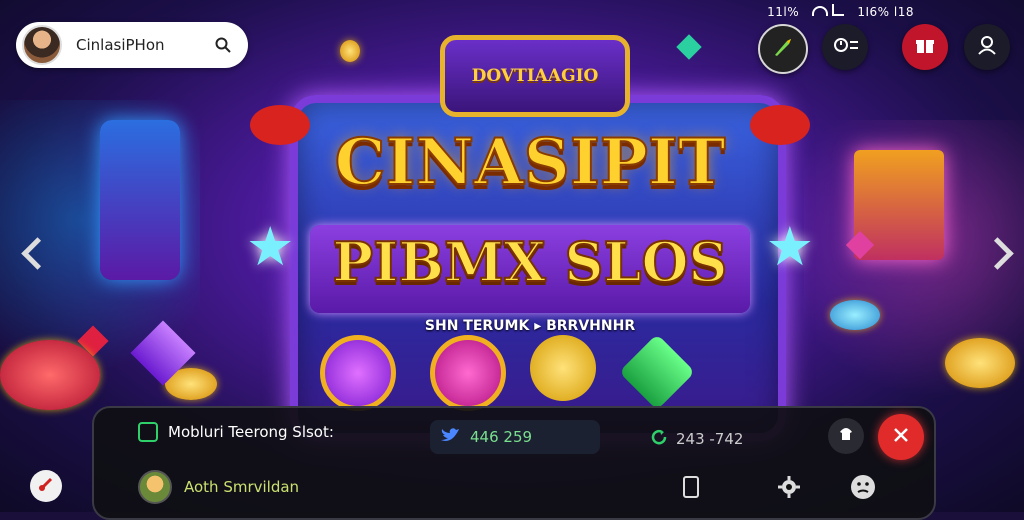 The image size is (1024, 520). Describe the element at coordinates (501, 437) in the screenshot. I see `twitter-count: 446 259` at that location.